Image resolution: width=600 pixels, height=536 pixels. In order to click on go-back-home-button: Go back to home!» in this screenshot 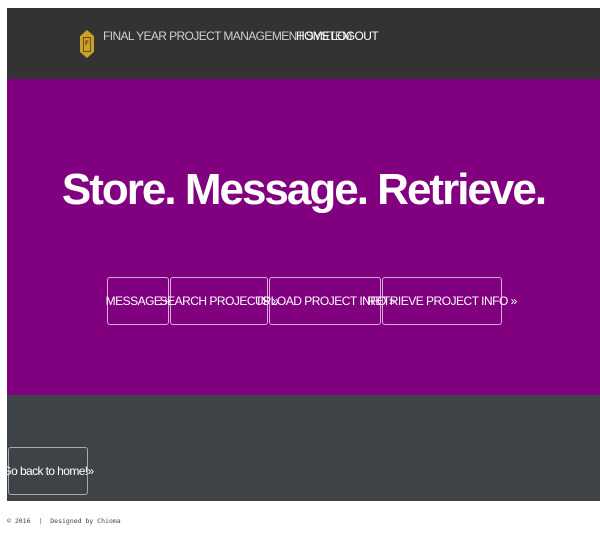, I will do `click(48, 471)`.